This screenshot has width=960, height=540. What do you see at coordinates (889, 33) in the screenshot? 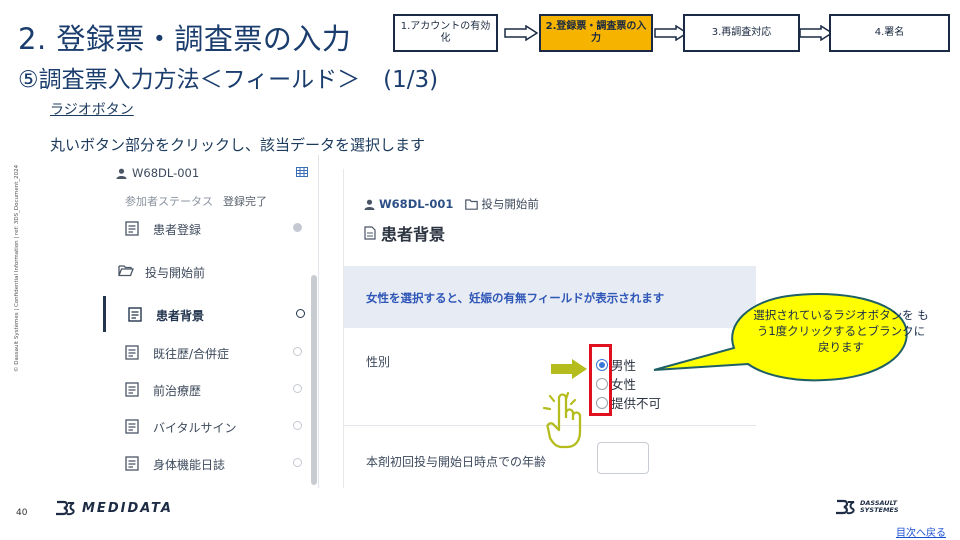
I see `step-signature: 4.署名` at bounding box center [889, 33].